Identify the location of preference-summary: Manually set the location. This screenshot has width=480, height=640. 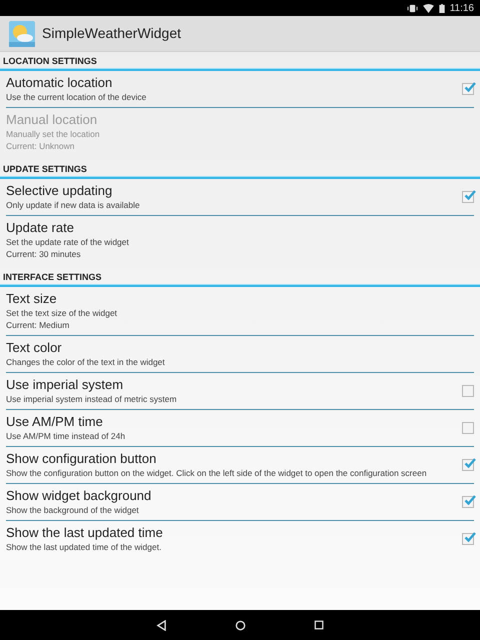
(53, 134).